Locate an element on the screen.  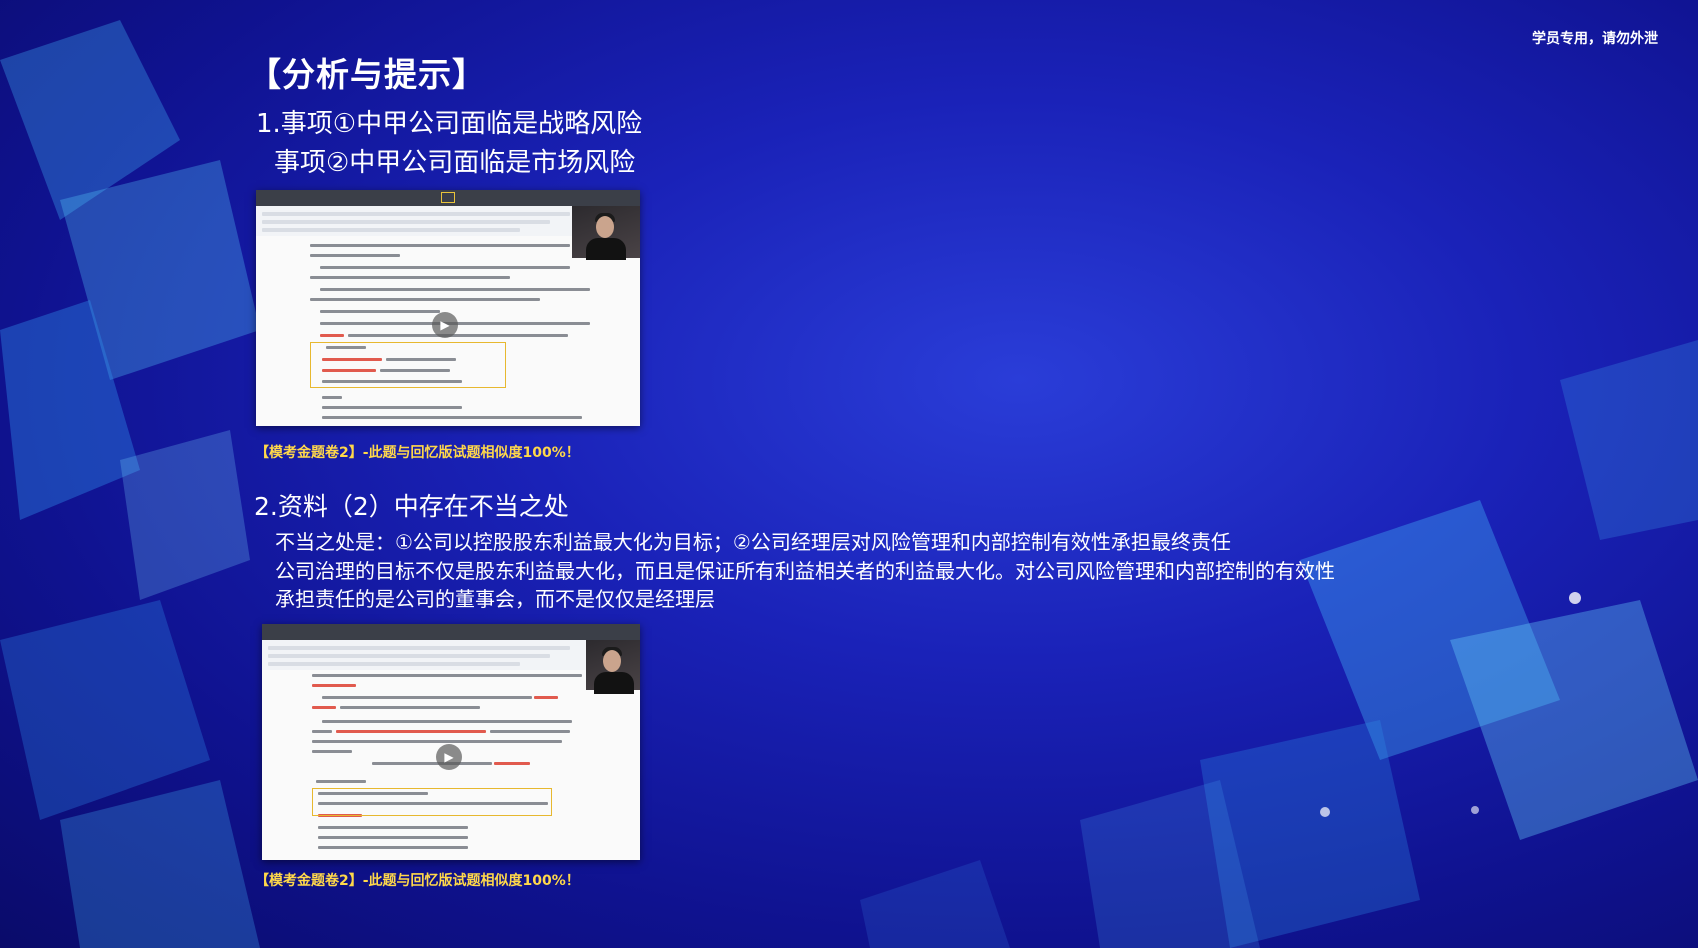
video-caption-1: 【模考金题卷2】-此题与回忆版试题相似度100%！ is located at coordinates (417, 453).